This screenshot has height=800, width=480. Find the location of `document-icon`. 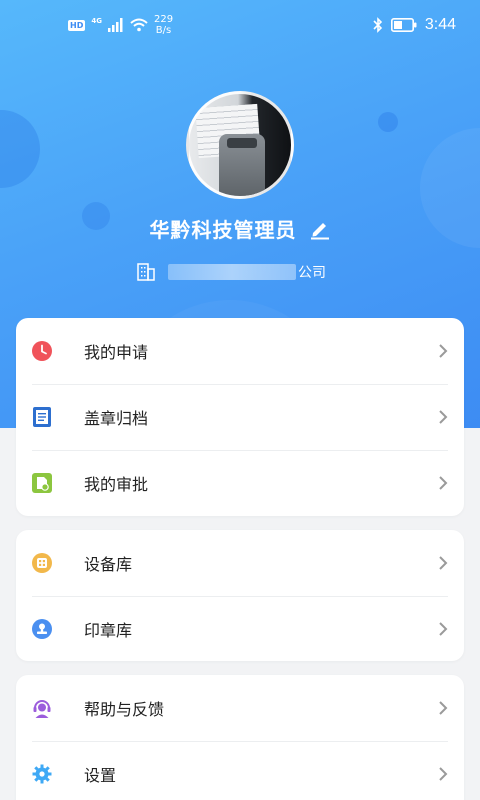

document-icon is located at coordinates (42, 417).